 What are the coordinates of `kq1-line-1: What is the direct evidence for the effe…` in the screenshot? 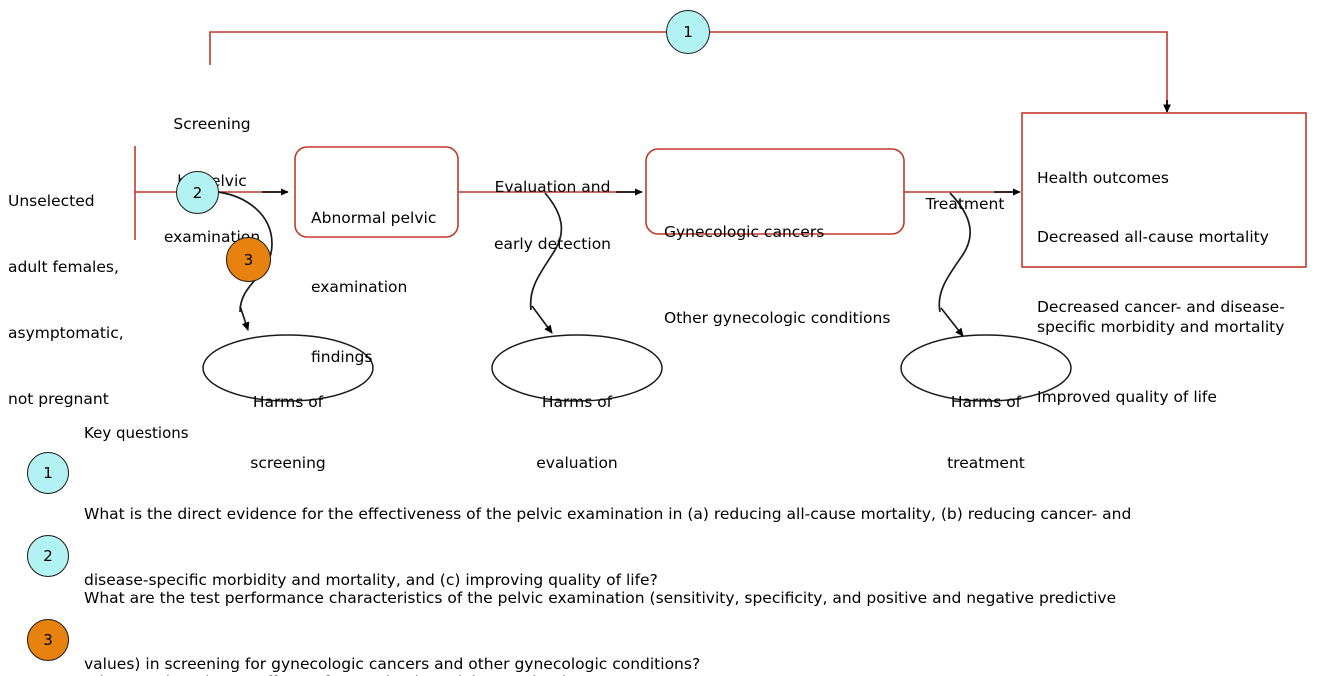 It's located at (608, 514).